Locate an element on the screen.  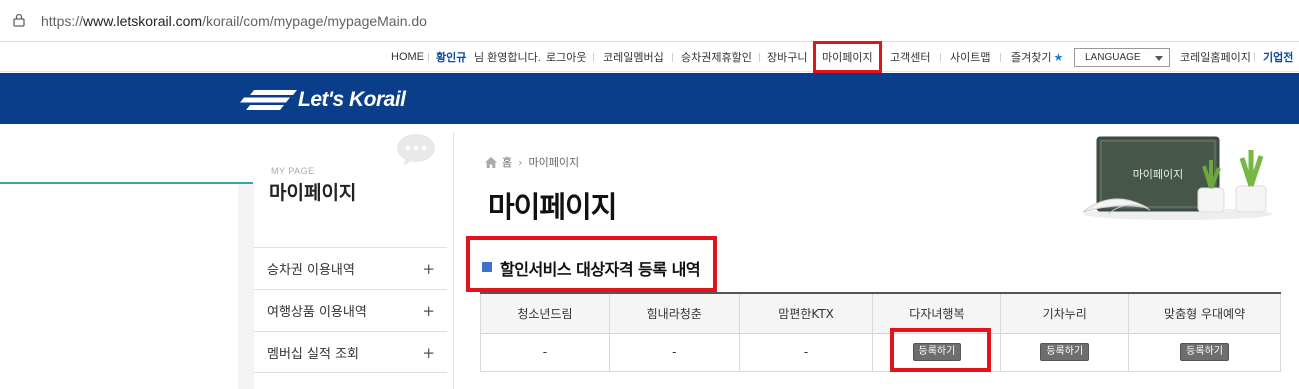
sidebar-item-label: 여행상품 이용내역 is located at coordinates (317, 312).